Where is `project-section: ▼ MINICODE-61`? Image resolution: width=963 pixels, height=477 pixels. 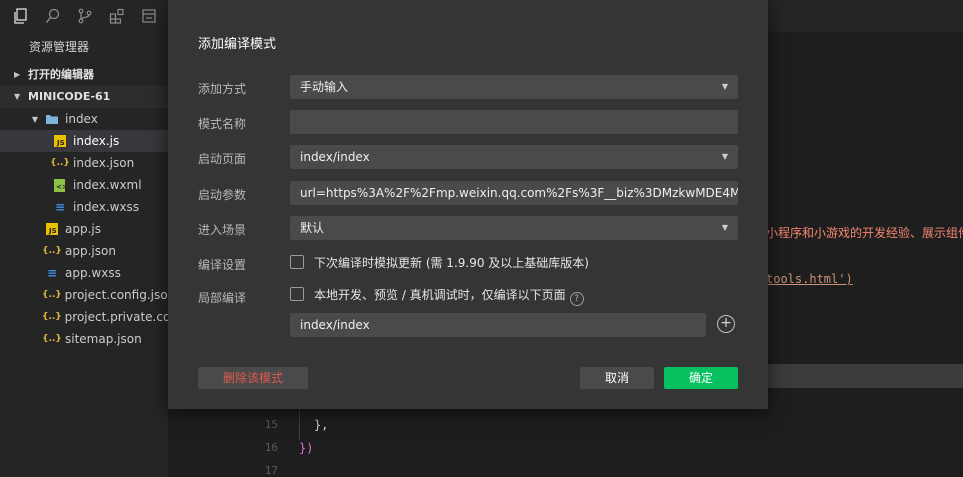 project-section: ▼ MINICODE-61 is located at coordinates (84, 97).